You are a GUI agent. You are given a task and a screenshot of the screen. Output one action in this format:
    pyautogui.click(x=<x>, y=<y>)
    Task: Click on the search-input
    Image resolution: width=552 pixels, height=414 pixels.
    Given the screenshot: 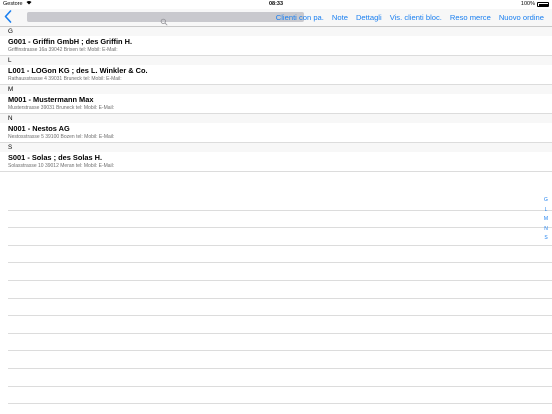 What is the action you would take?
    pyautogui.click(x=165, y=19)
    